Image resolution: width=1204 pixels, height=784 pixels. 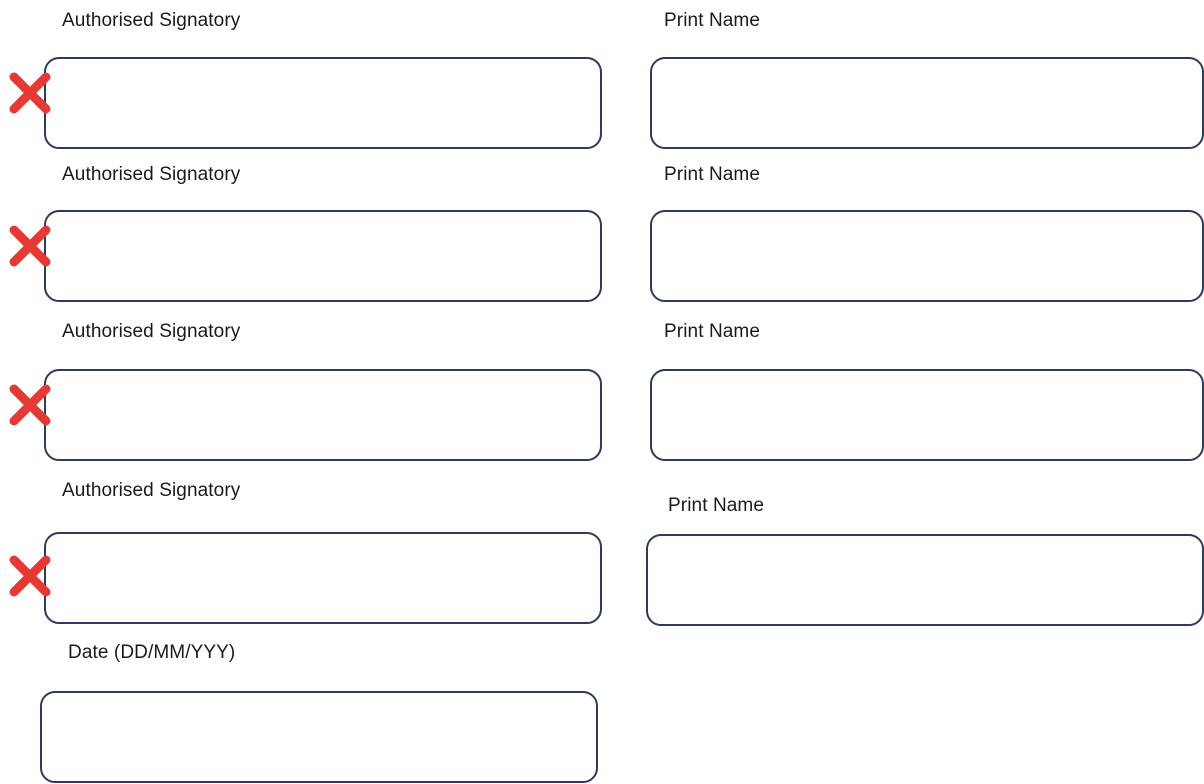 What do you see at coordinates (151, 331) in the screenshot?
I see `signatory-label-3: Authorised Signatory` at bounding box center [151, 331].